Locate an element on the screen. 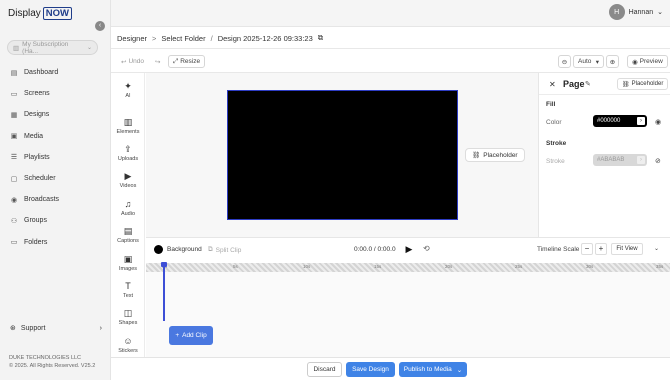 The width and height of the screenshot is (670, 380). collapse-sidebar-button: ‹ is located at coordinates (100, 26).